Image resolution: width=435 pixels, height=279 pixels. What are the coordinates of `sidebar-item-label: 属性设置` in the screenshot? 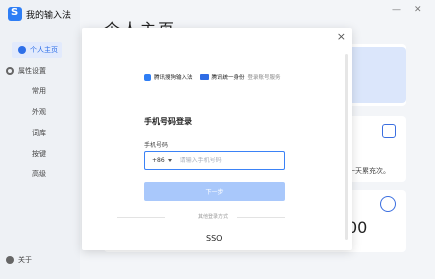 It's located at (32, 71).